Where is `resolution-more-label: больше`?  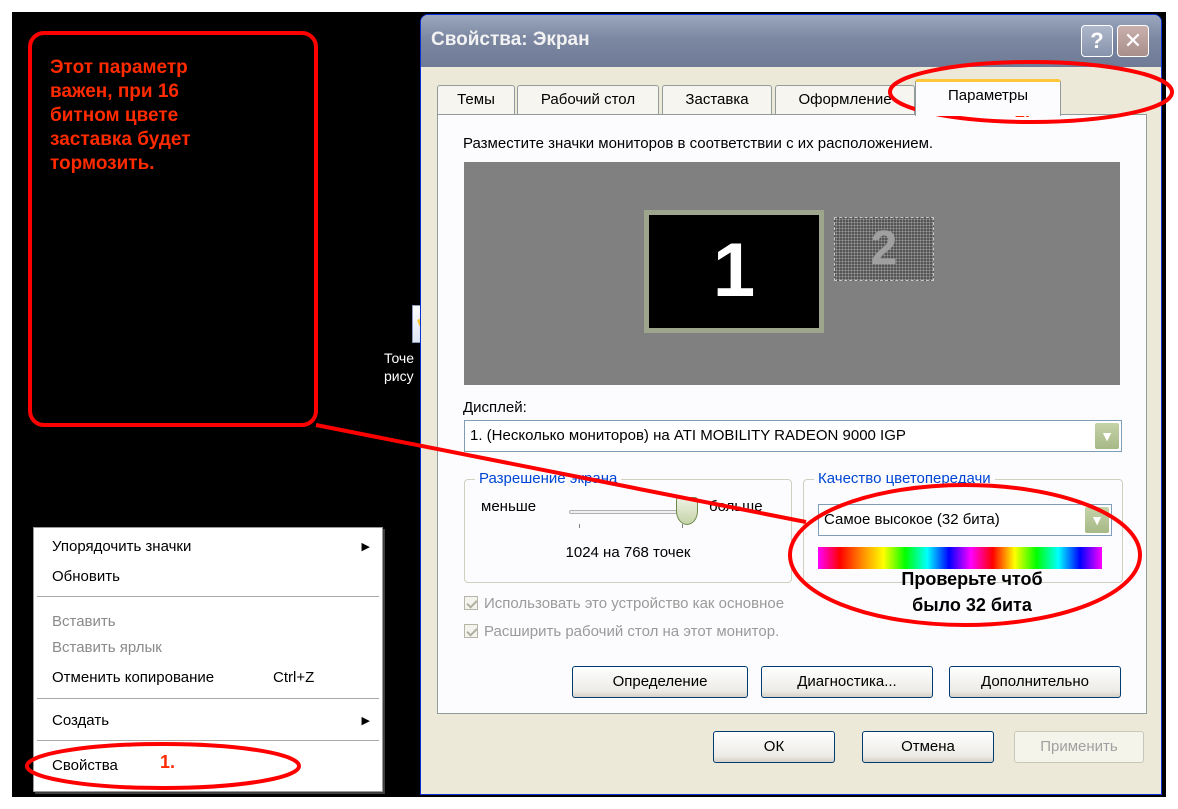 resolution-more-label: больше is located at coordinates (736, 506).